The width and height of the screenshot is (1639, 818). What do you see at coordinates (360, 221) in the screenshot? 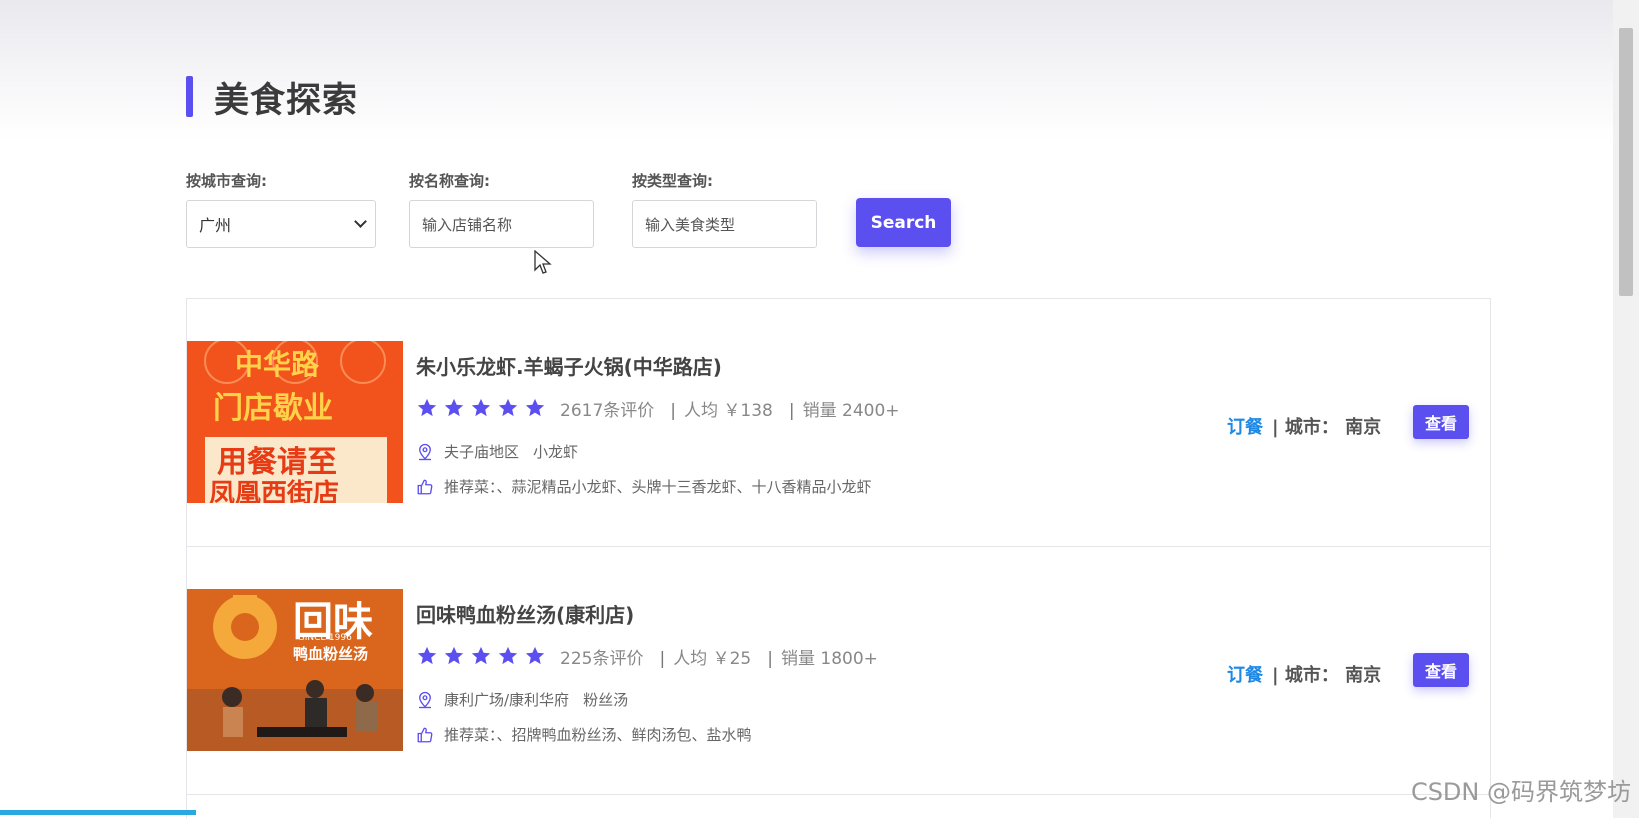
I see `chevron-down-icon` at bounding box center [360, 221].